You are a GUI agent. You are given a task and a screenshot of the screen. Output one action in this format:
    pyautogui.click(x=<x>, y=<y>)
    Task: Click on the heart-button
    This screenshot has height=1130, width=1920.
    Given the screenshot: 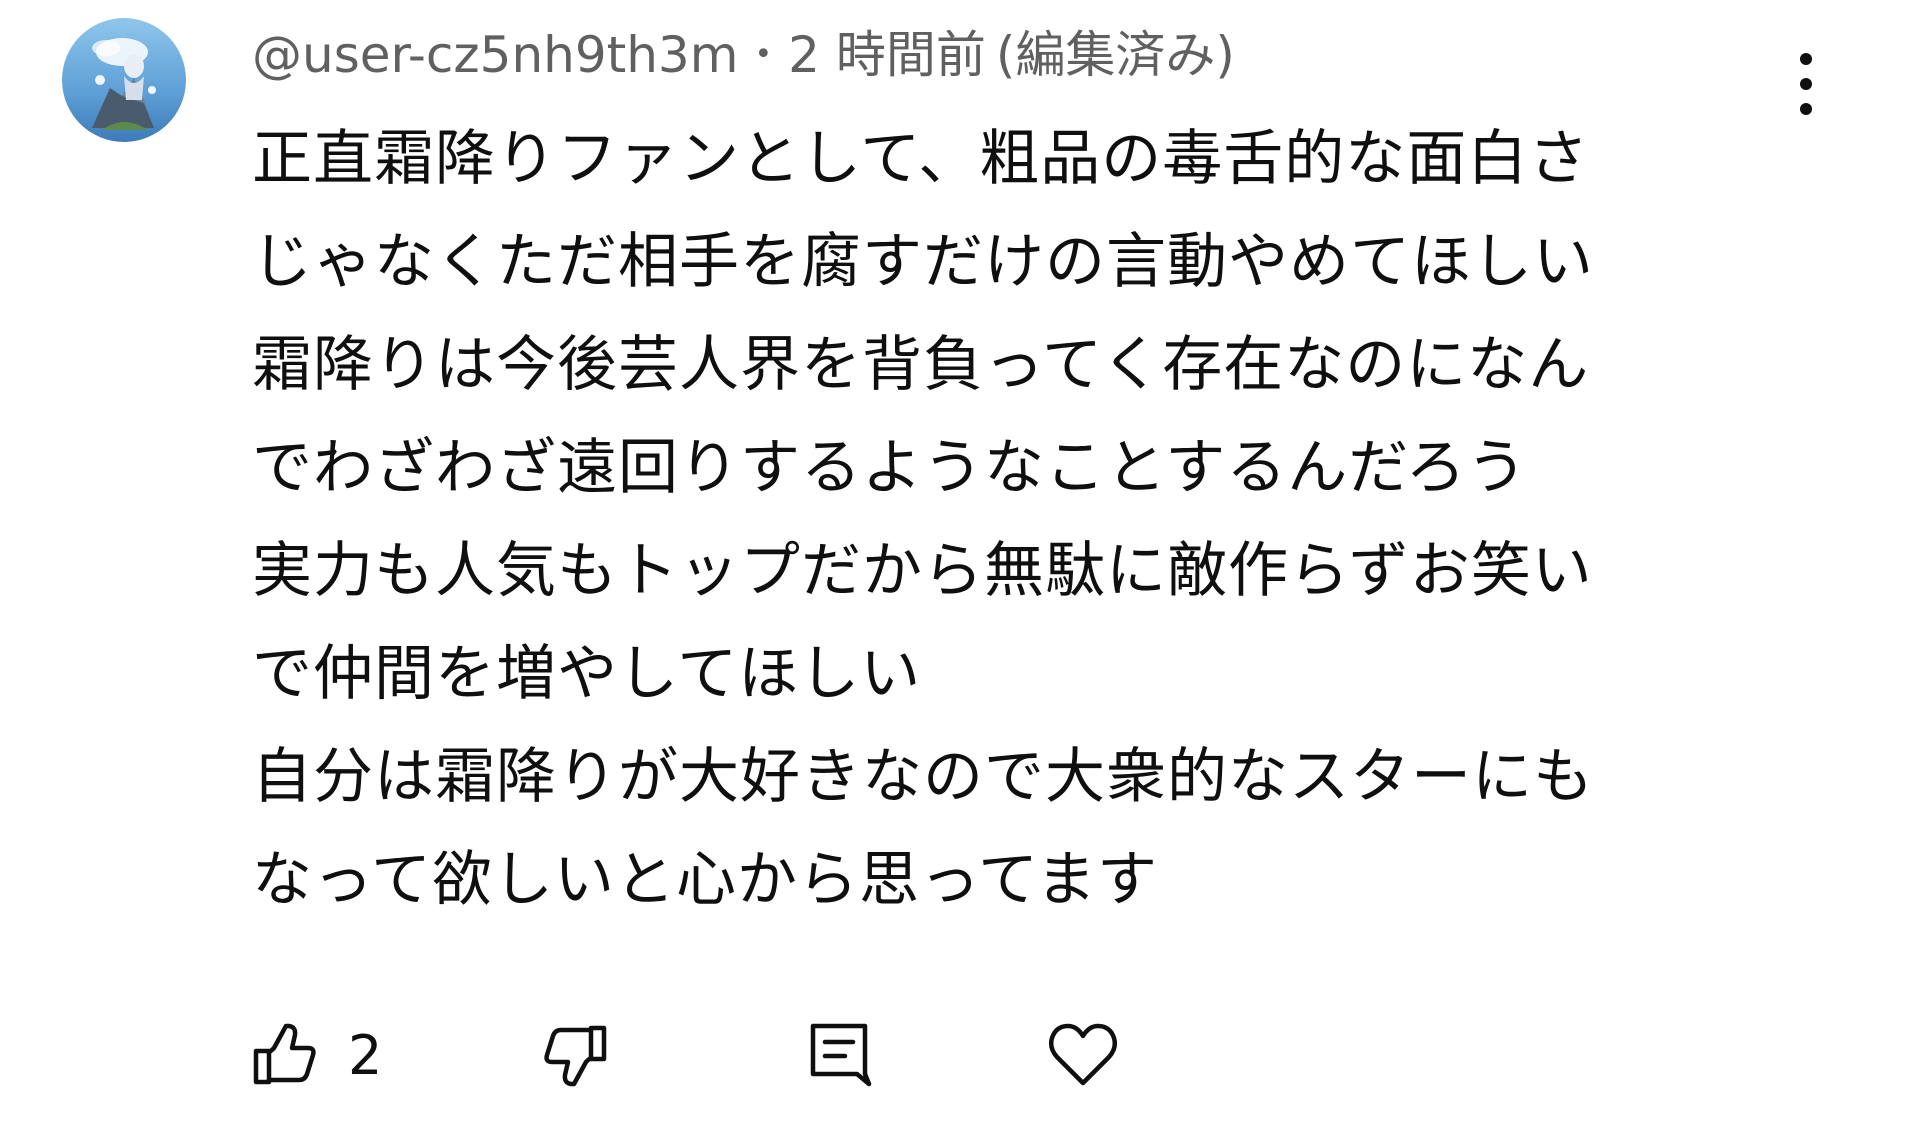 What is the action you would take?
    pyautogui.click(x=1083, y=1055)
    